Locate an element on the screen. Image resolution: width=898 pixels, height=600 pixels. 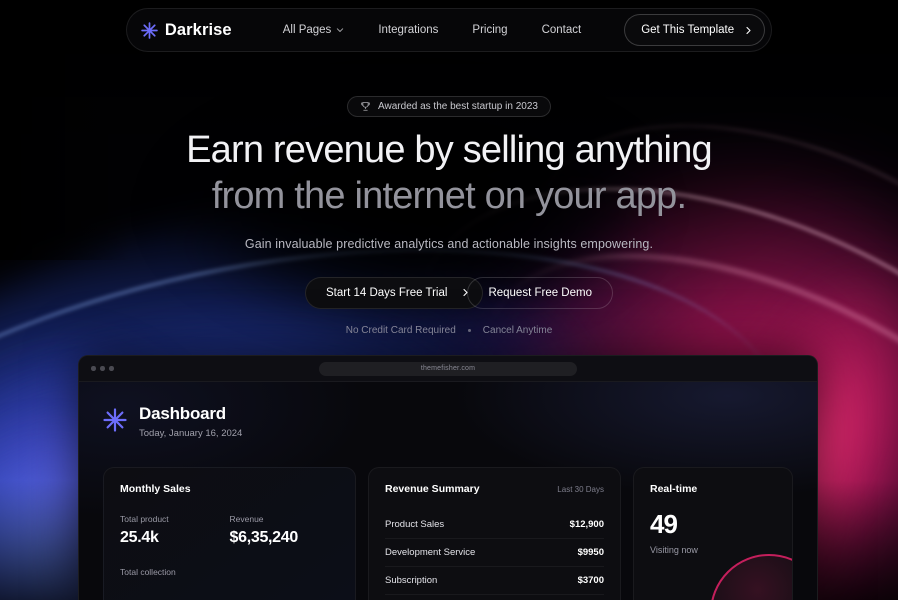
realtime-value: 49 is located at coordinates (664, 524).